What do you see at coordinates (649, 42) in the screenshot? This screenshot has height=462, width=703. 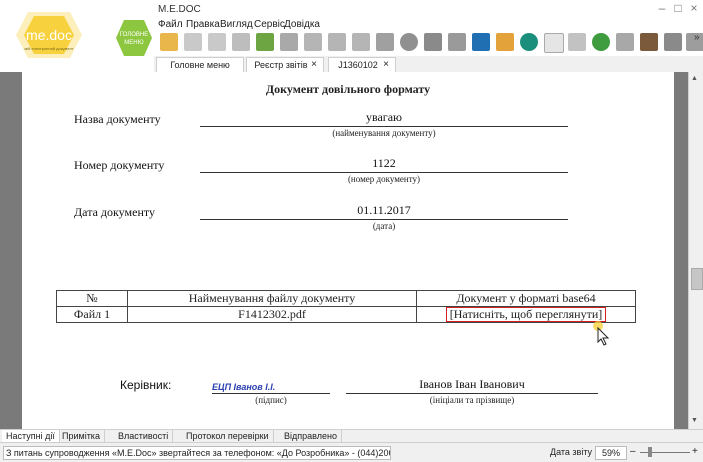 I see `attach-icon` at bounding box center [649, 42].